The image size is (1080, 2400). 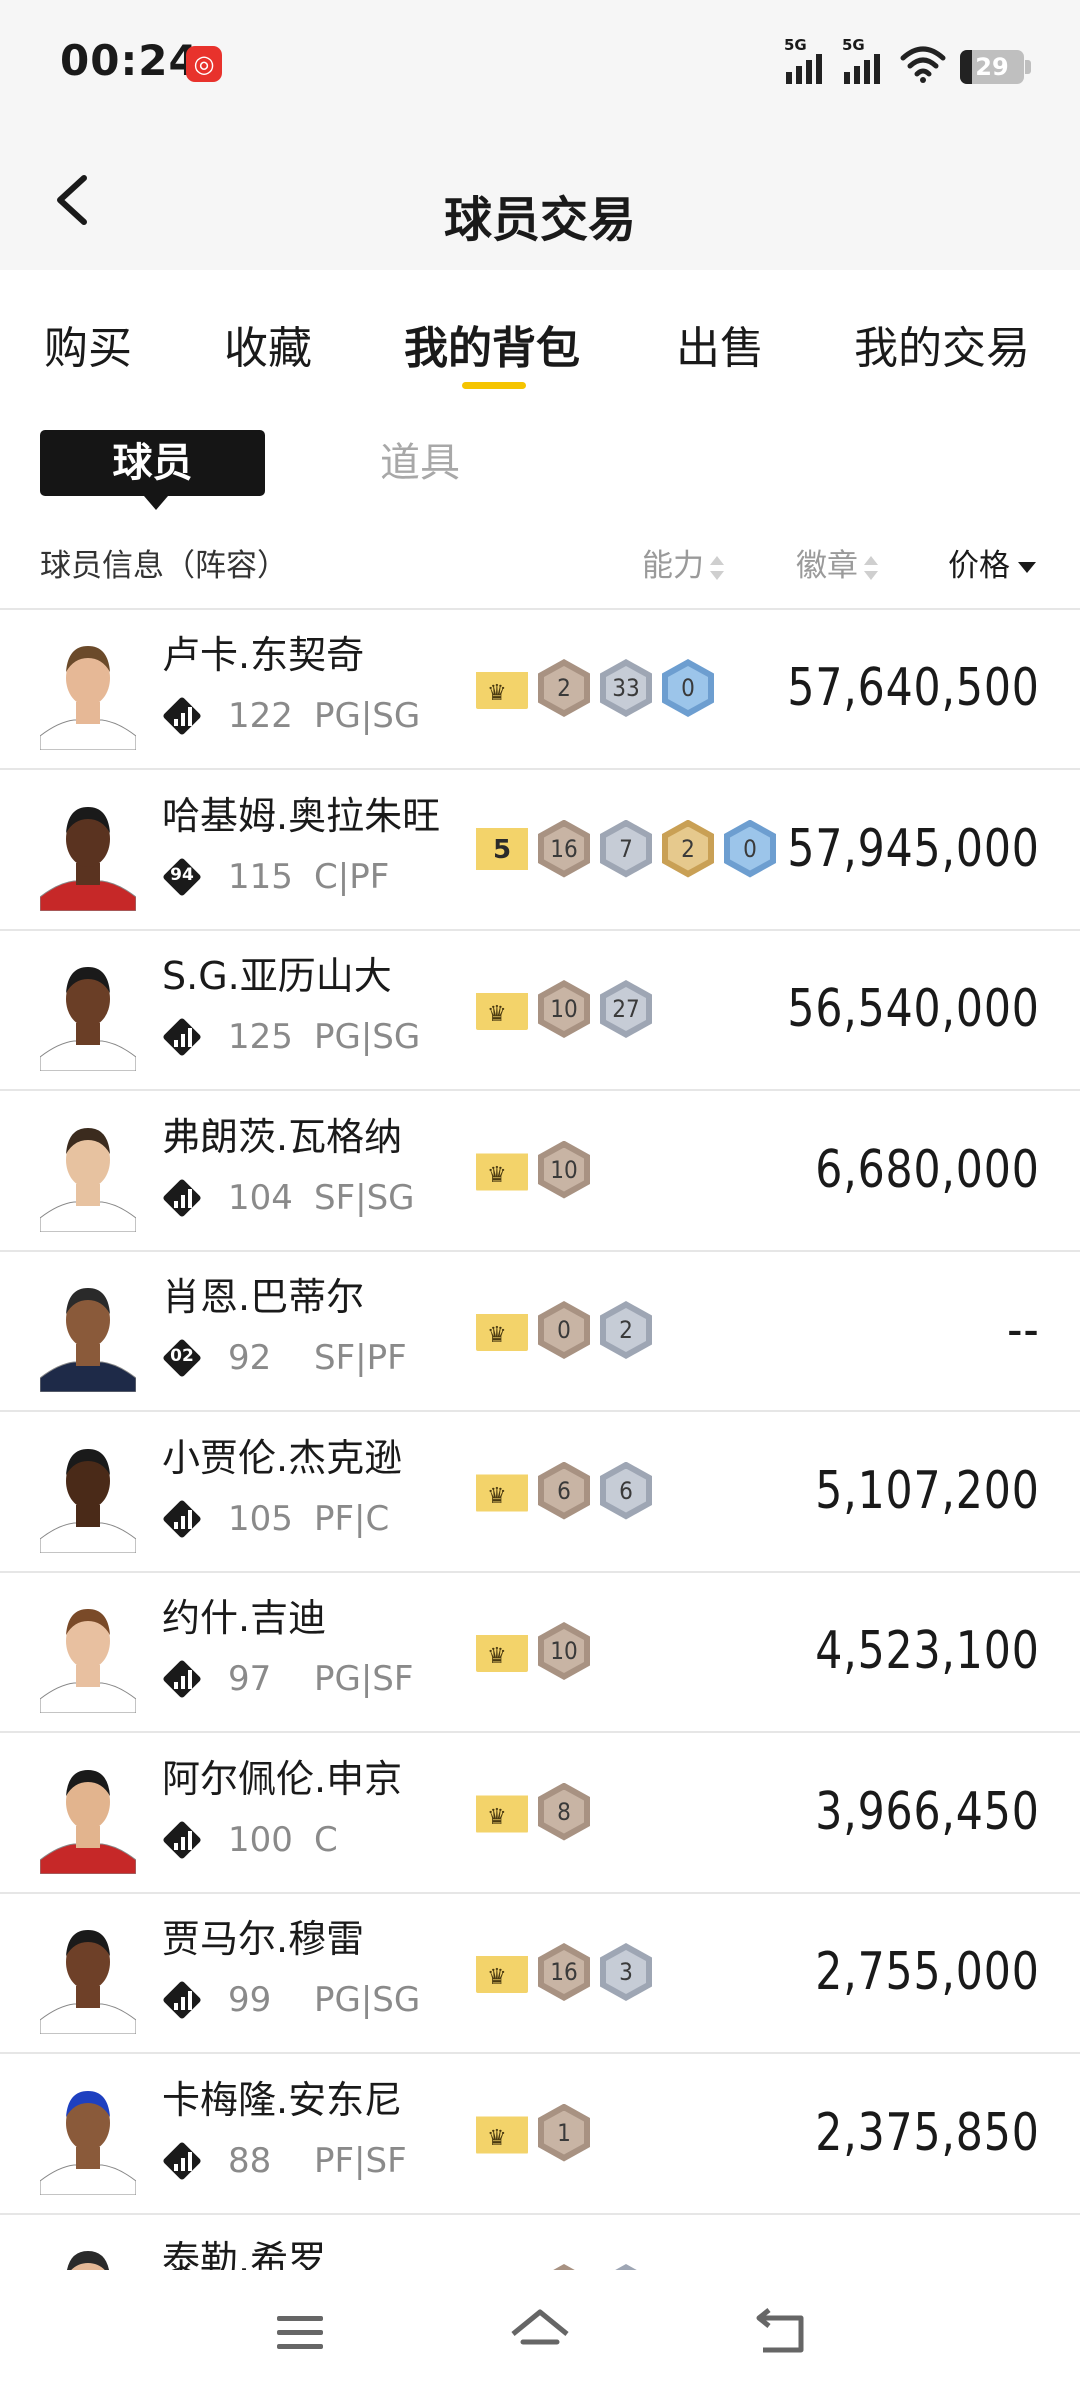 I want to click on player-rating: 105, so click(x=260, y=1518).